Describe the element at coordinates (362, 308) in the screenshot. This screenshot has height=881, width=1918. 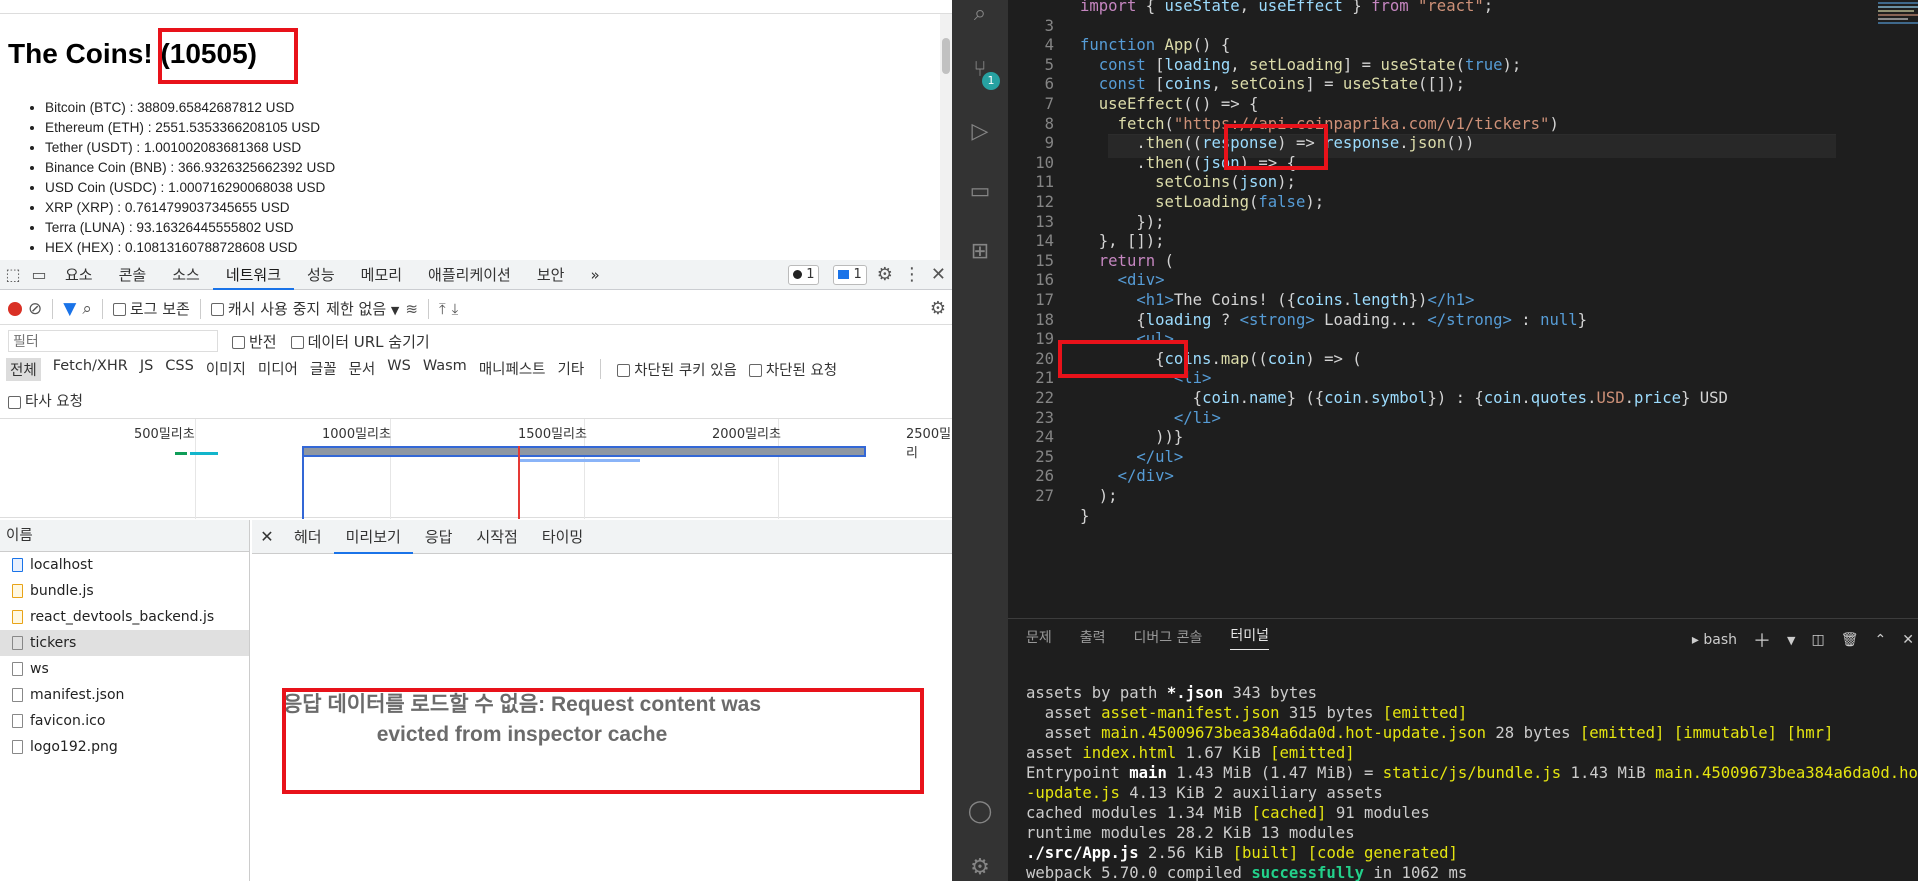
I see `throttle-select: 제한 없음 ▼` at that location.